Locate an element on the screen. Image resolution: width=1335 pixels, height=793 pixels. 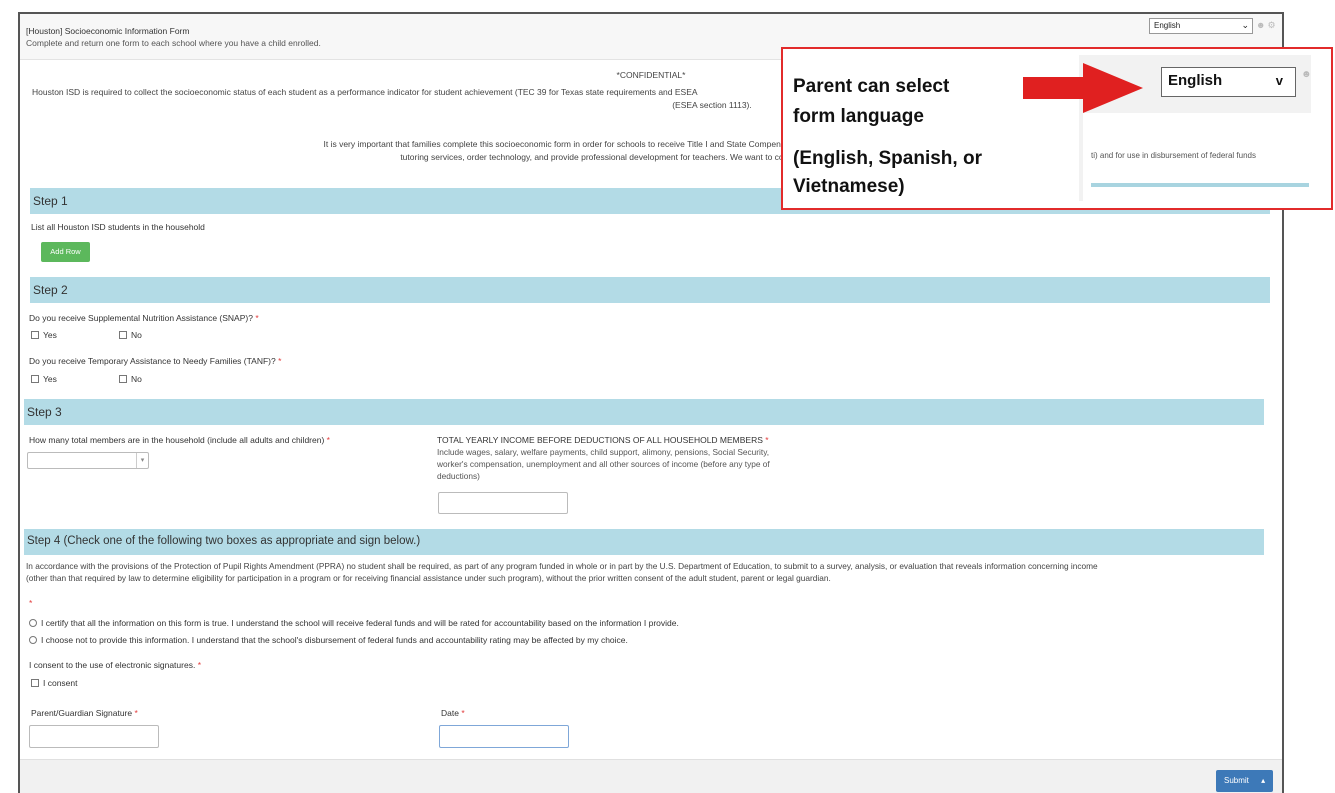
zoom-chevron-icon: v is located at coordinates (1279, 80).